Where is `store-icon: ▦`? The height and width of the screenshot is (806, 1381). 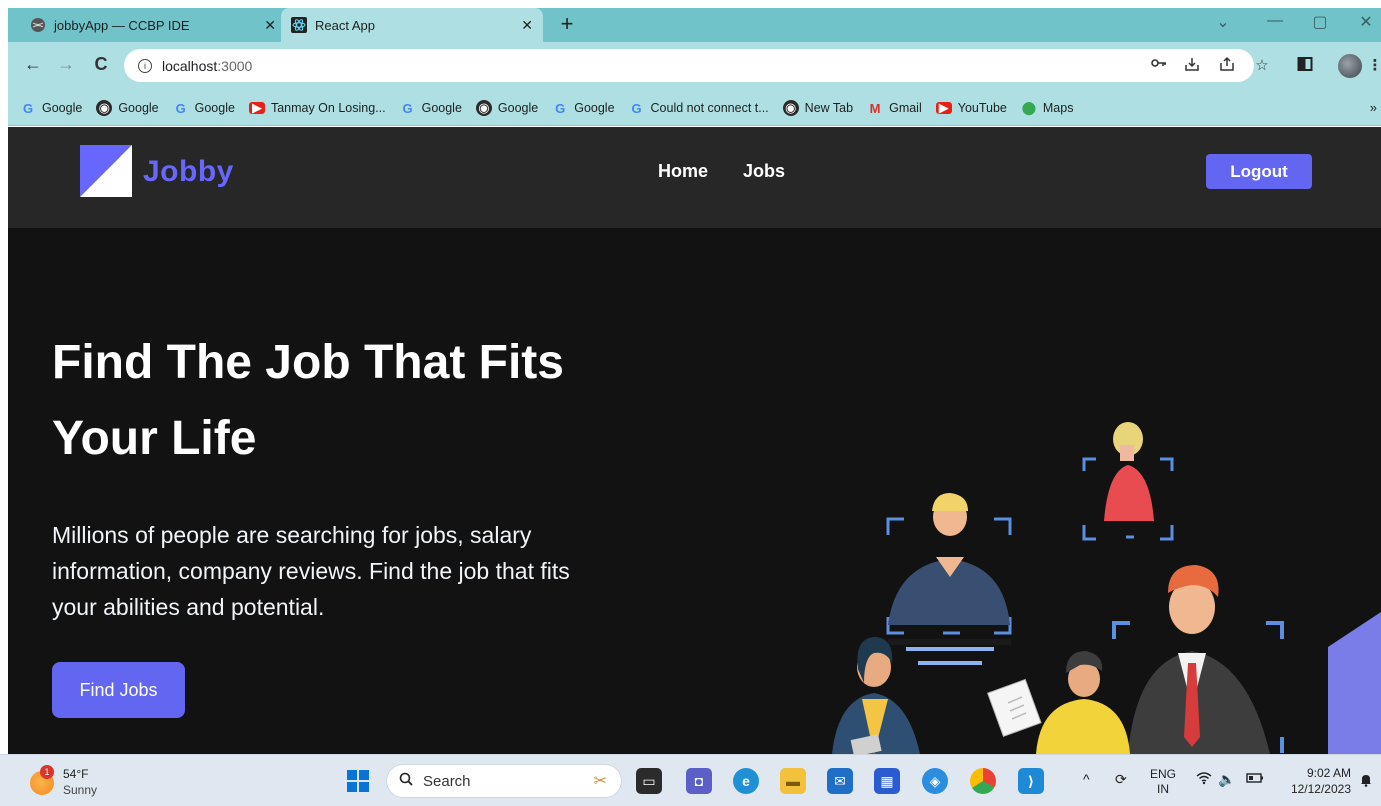
store-icon: ▦ is located at coordinates (887, 781).